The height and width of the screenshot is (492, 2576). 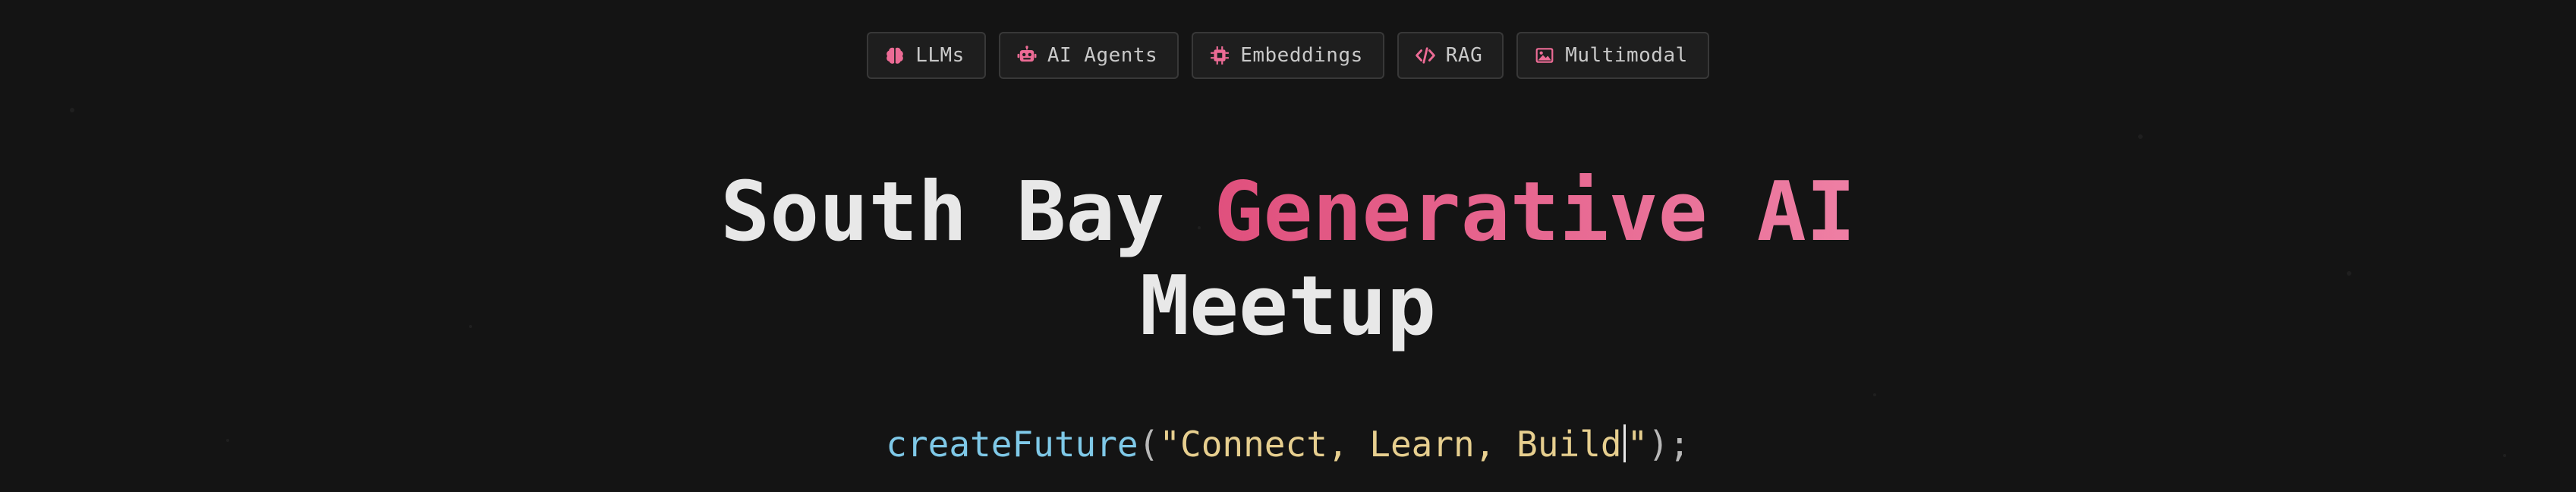 What do you see at coordinates (1535, 212) in the screenshot?
I see `title-accent: Generative AI` at bounding box center [1535, 212].